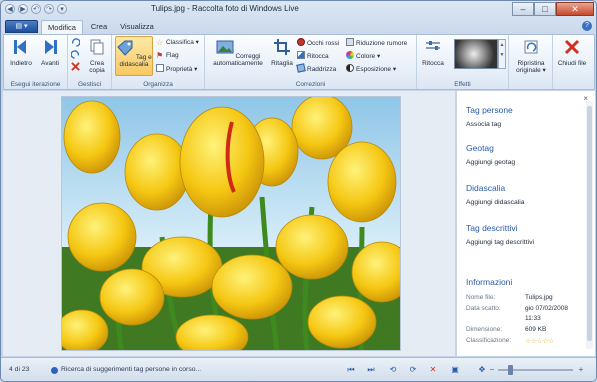 Image resolution: width=597 pixels, height=382 pixels. Describe the element at coordinates (351, 370) in the screenshot. I see `first-photo-icon: ⏮` at that location.